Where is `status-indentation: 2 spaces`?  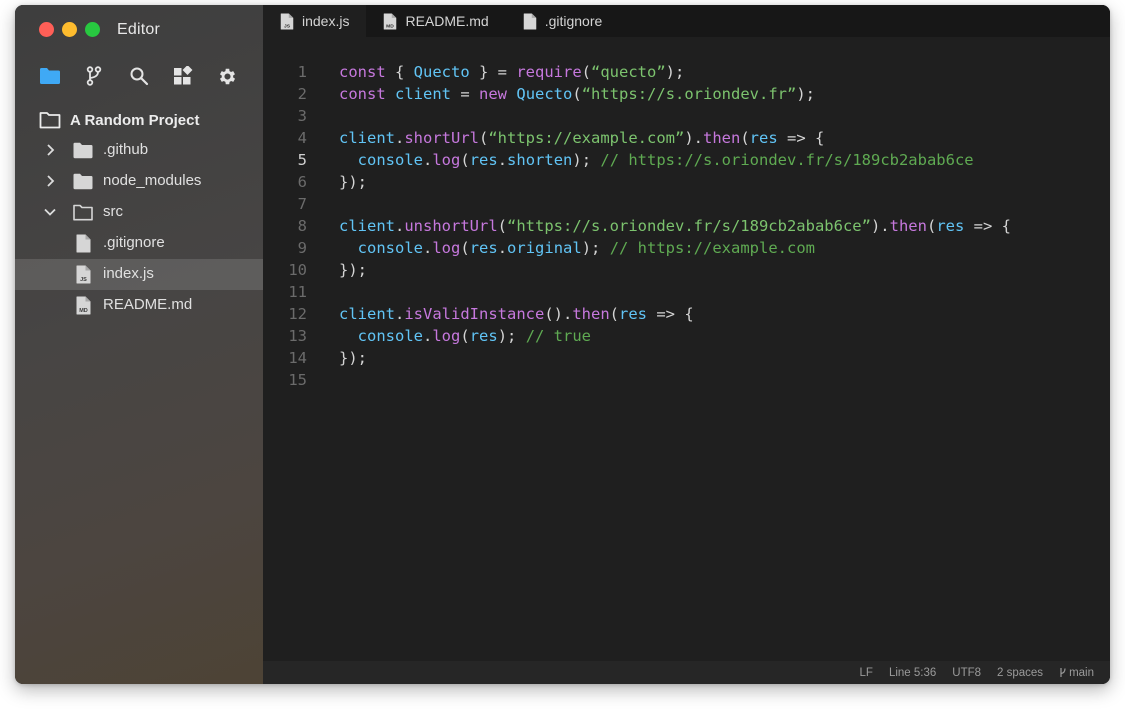
status-indentation: 2 spaces is located at coordinates (1020, 673).